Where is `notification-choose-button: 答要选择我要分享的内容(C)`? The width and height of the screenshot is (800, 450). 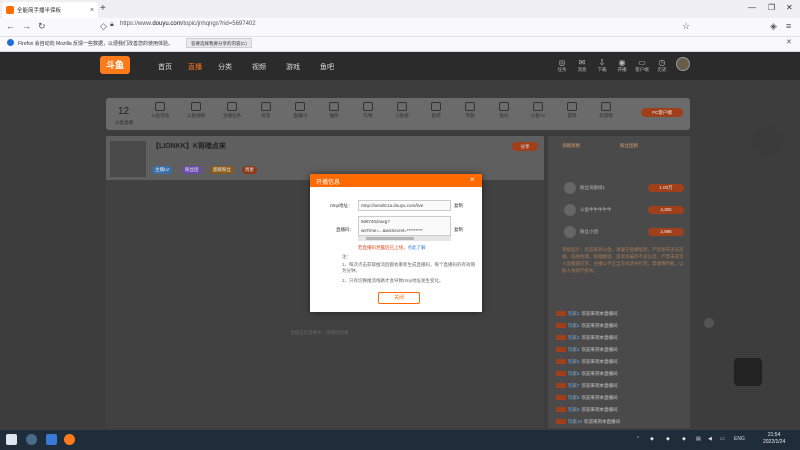 notification-choose-button: 答要选择我要分享的内容(C) is located at coordinates (219, 43).